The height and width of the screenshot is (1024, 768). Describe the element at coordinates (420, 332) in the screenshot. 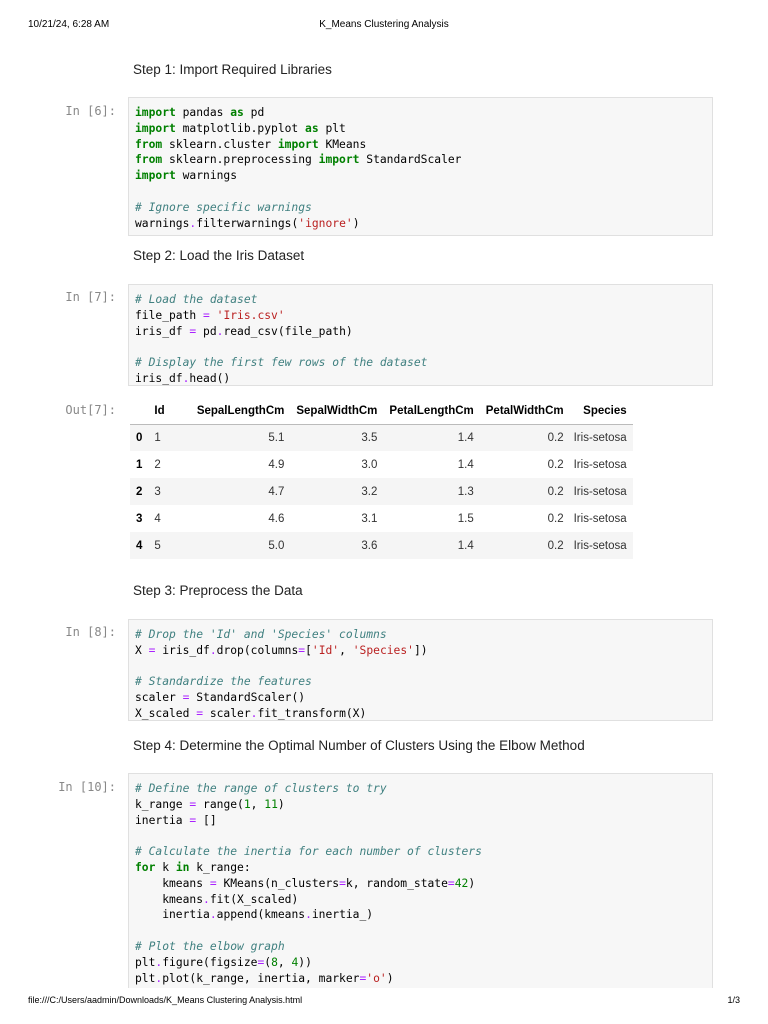

I see `code-line: iris_df = pd.read_csv(file_path)` at that location.